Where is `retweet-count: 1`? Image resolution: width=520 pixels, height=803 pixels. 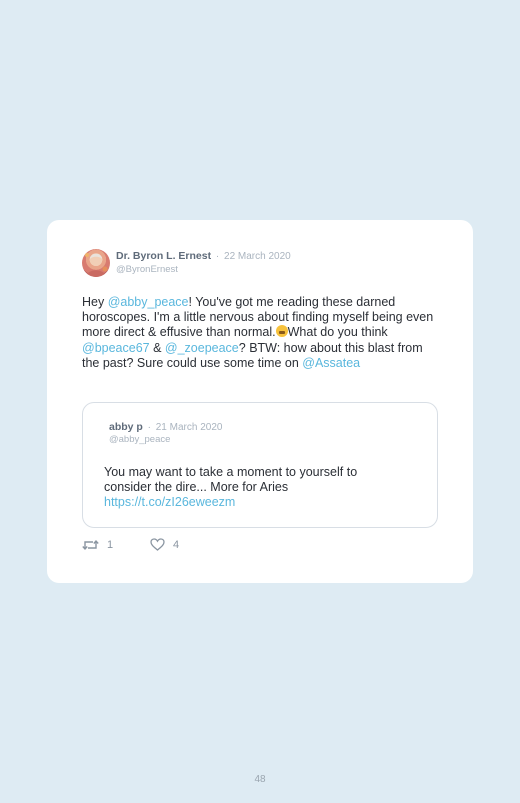
retweet-count: 1 is located at coordinates (110, 545).